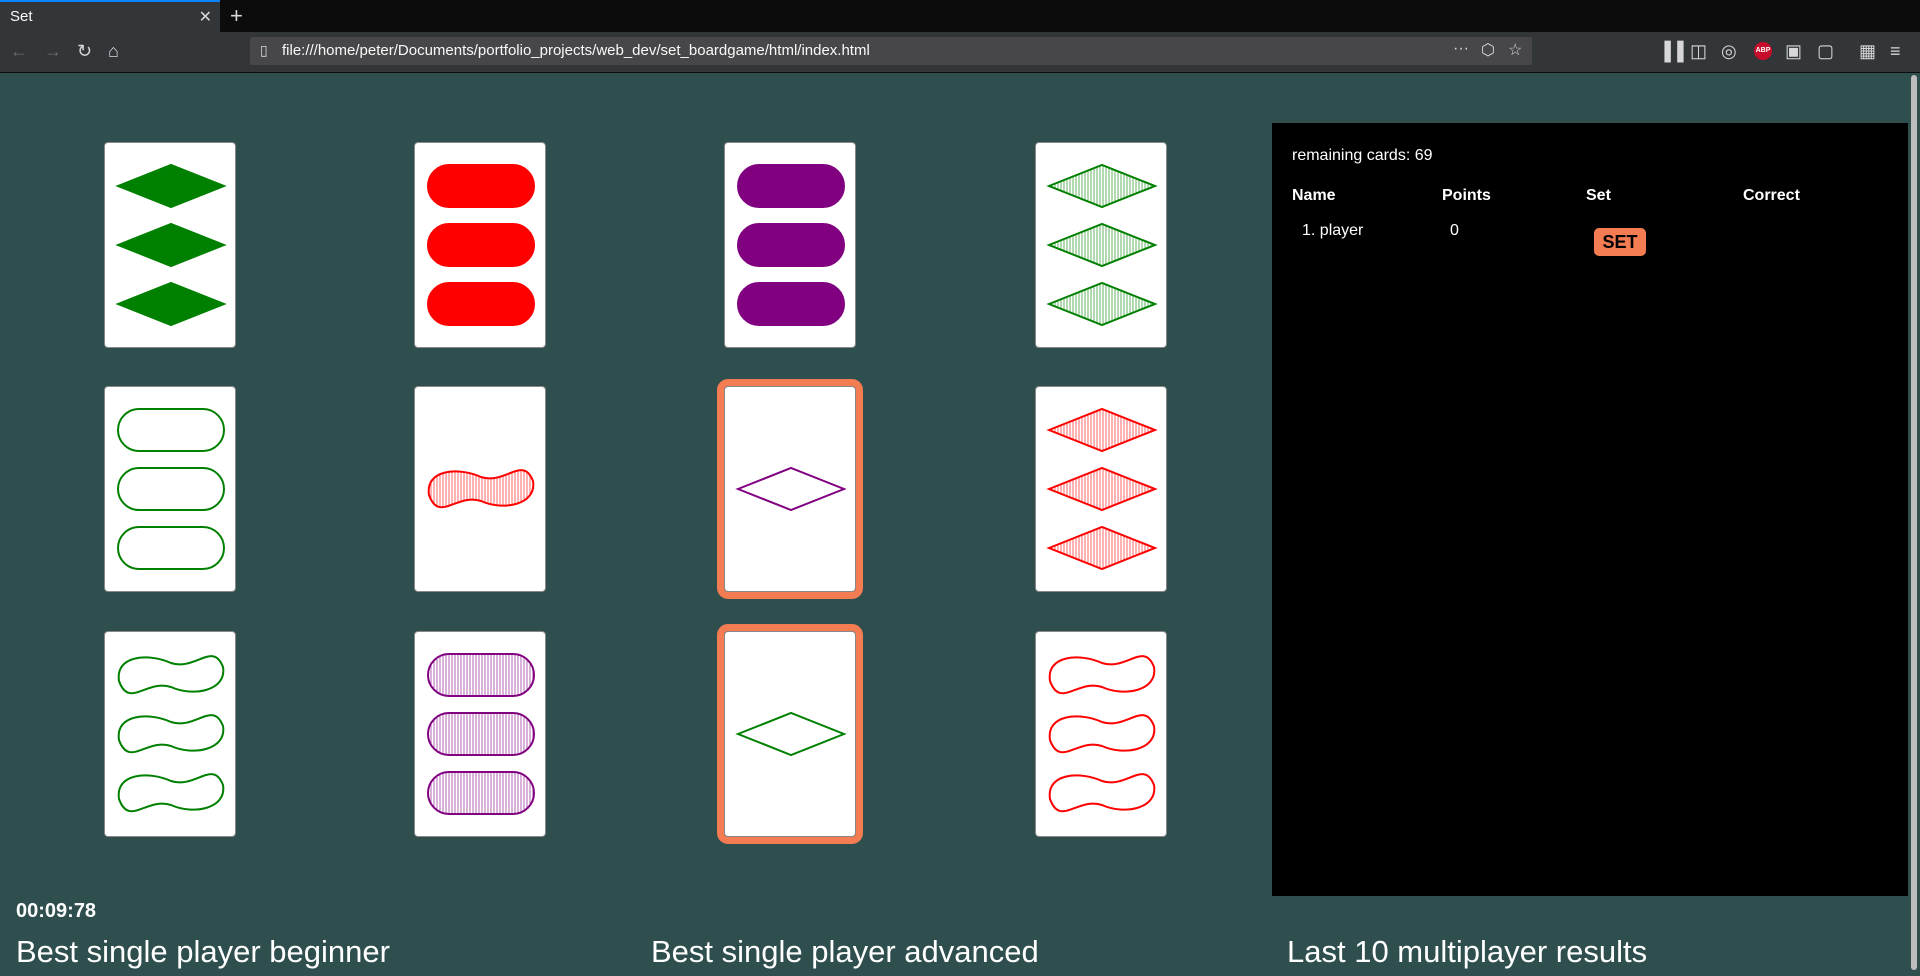 This screenshot has height=976, width=1920. Describe the element at coordinates (203, 951) in the screenshot. I see `best-beginner-heading: Best single player beginner` at that location.